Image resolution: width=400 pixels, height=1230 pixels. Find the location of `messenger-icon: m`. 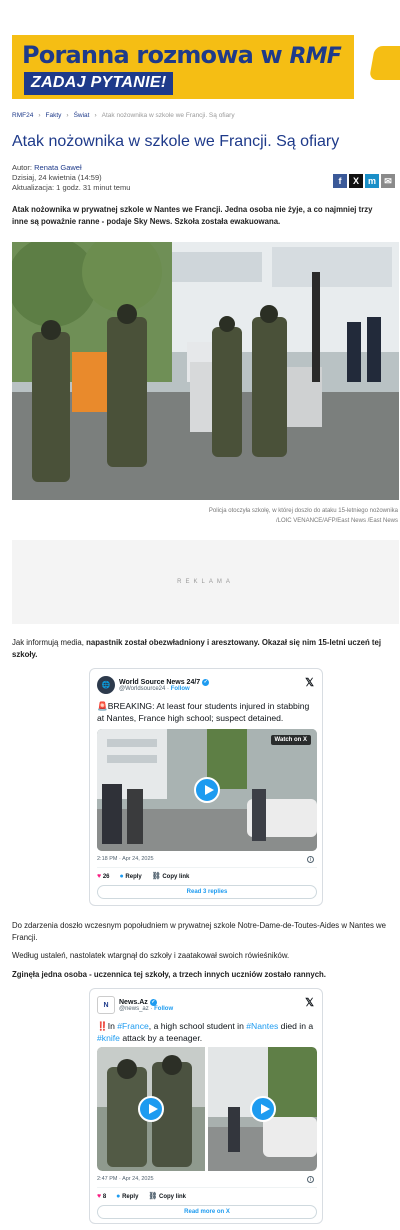

messenger-icon: m is located at coordinates (372, 181).